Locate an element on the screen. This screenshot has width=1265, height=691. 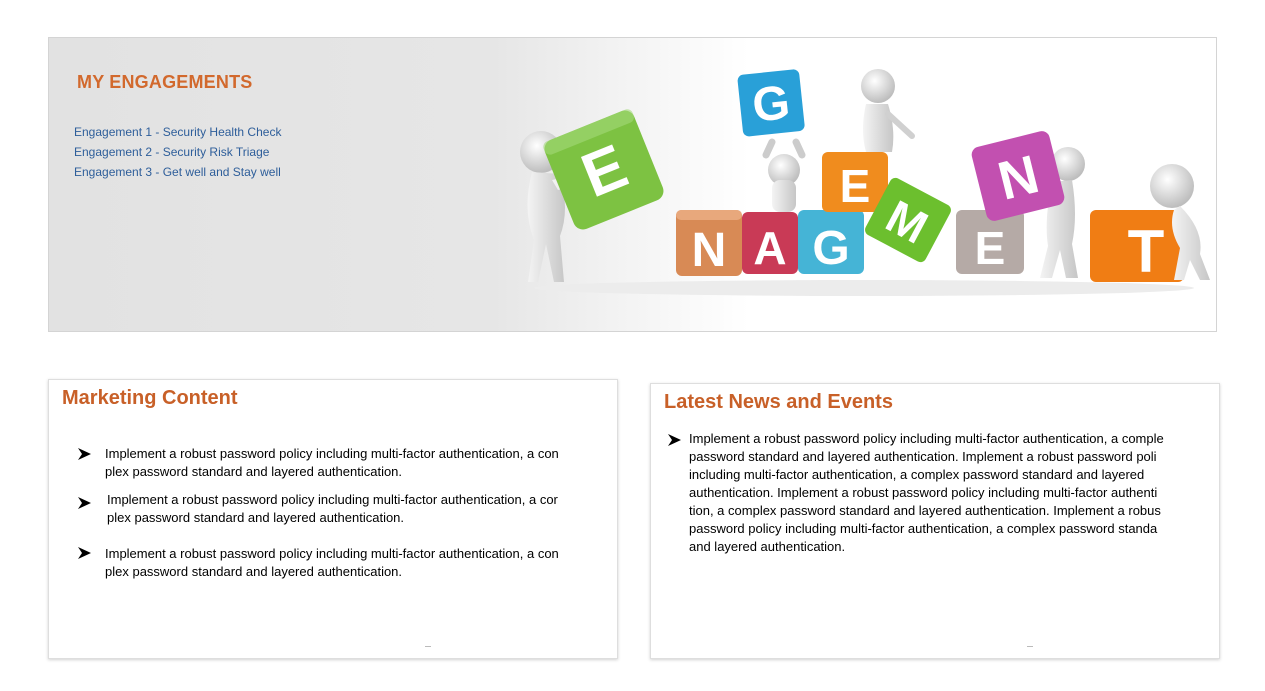
block-a-red: A is located at coordinates (770, 243).